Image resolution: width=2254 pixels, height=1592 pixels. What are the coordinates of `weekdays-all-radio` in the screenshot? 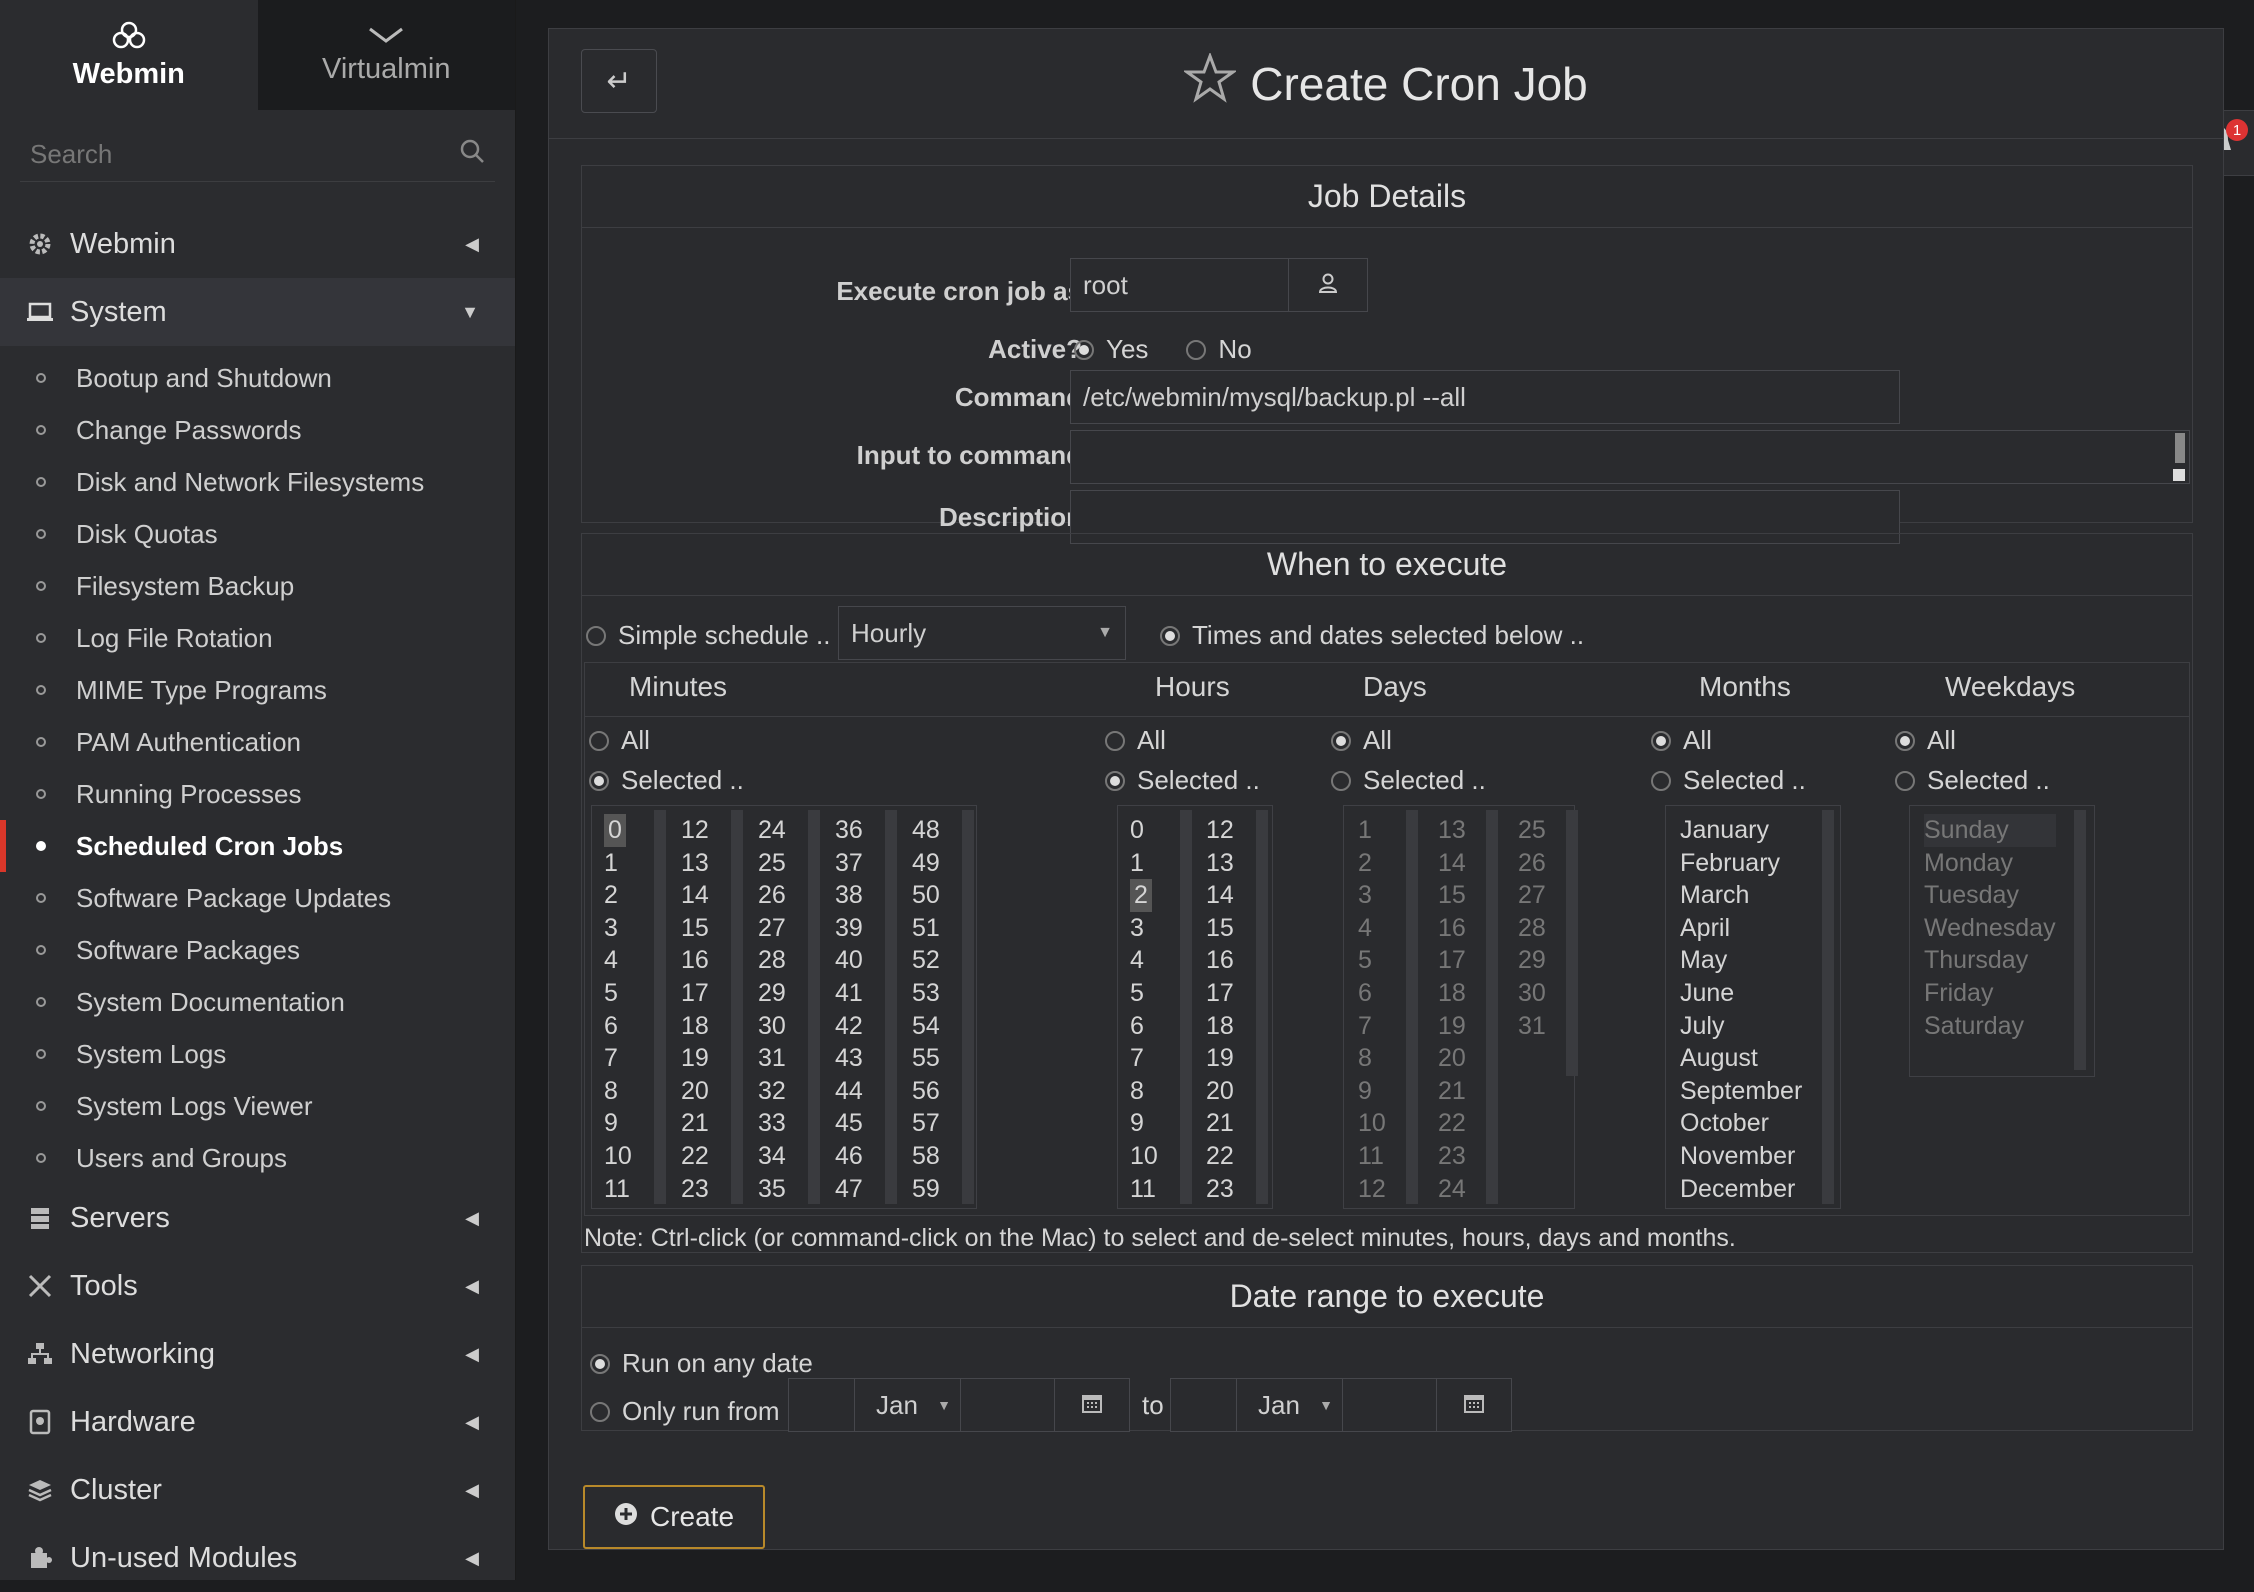 It's located at (1905, 740).